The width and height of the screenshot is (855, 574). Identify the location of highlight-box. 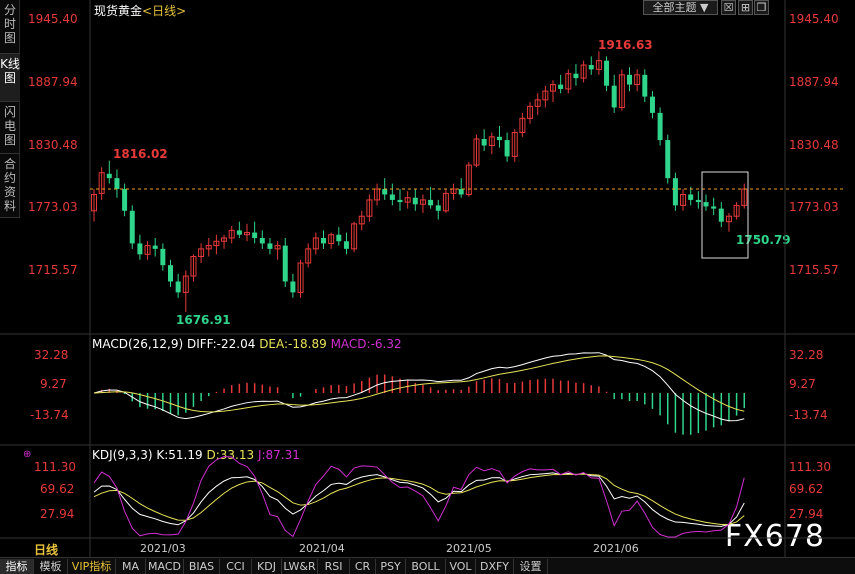
(725, 215).